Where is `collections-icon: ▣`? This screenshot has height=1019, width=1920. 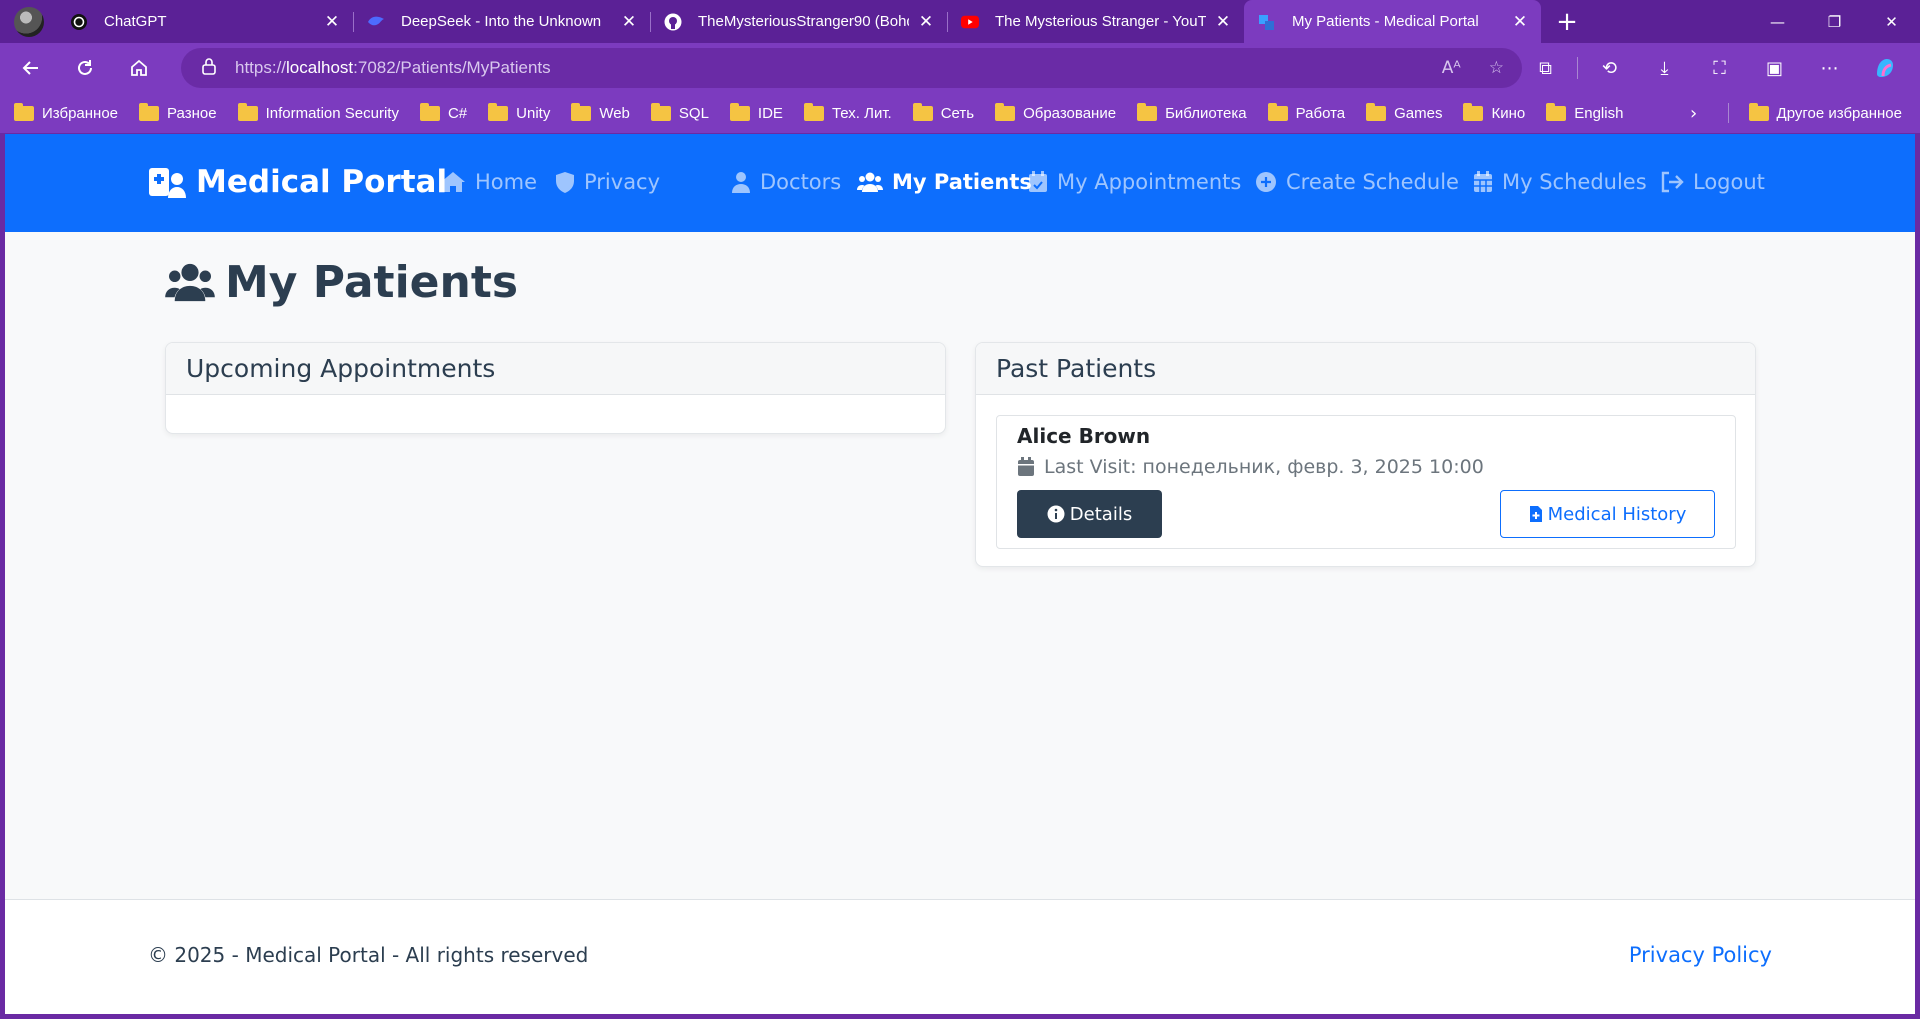
collections-icon: ▣ is located at coordinates (1774, 68).